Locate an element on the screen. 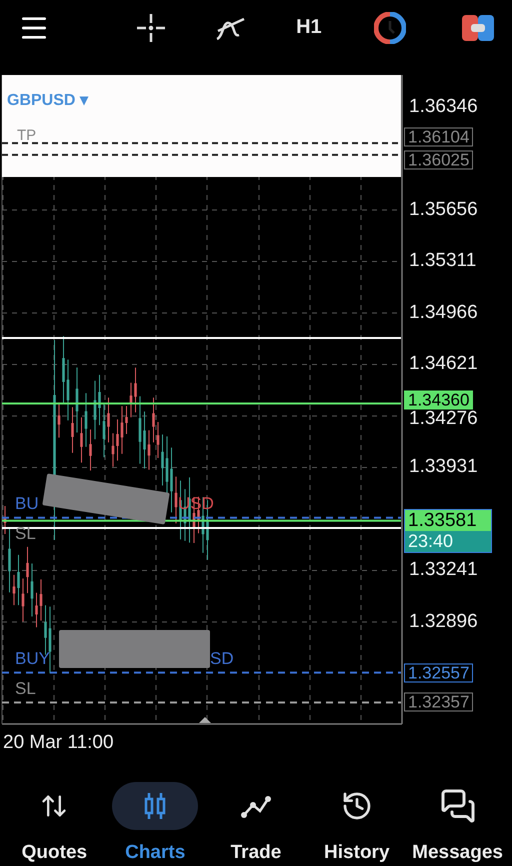  nav-tab: Messages is located at coordinates (458, 823).